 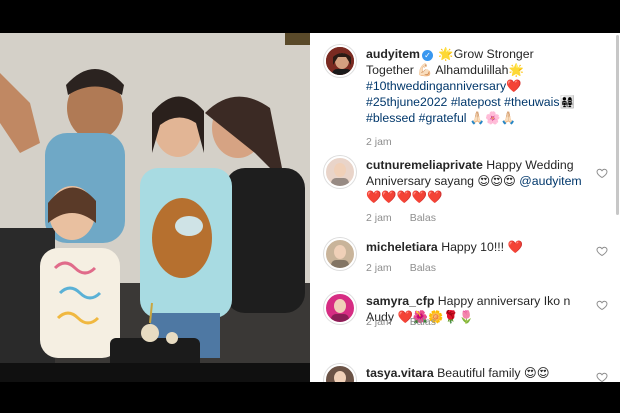 What do you see at coordinates (436, 86) in the screenshot?
I see `hashtag-link: #10thweddinganniversary` at bounding box center [436, 86].